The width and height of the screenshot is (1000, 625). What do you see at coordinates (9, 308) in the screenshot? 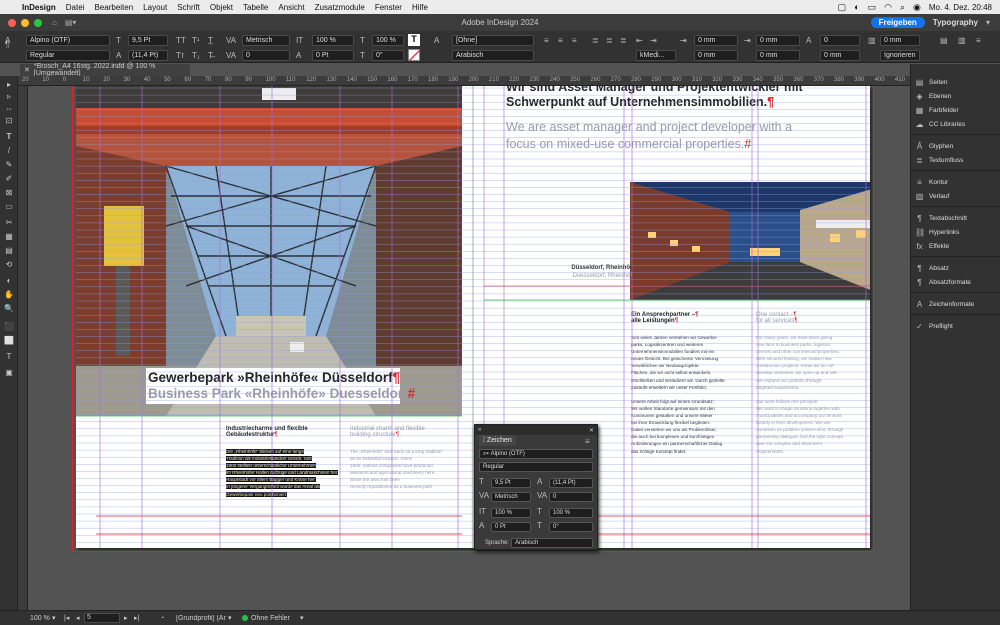
I see `zoom-tool-icon: 🔍` at bounding box center [9, 308].